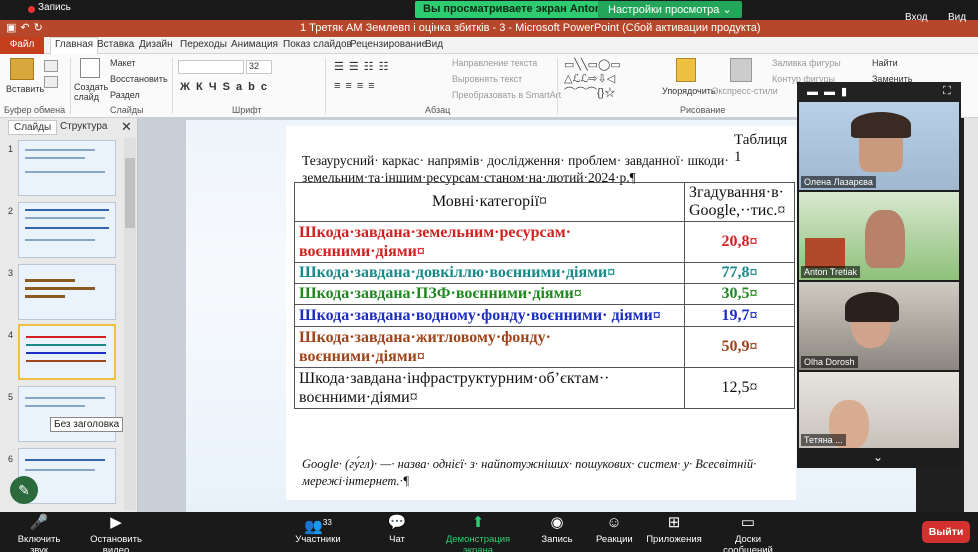 Image resolution: width=978 pixels, height=552 pixels. What do you see at coordinates (397, 522) in the screenshot?
I see `chat-icon: 💬` at bounding box center [397, 522].